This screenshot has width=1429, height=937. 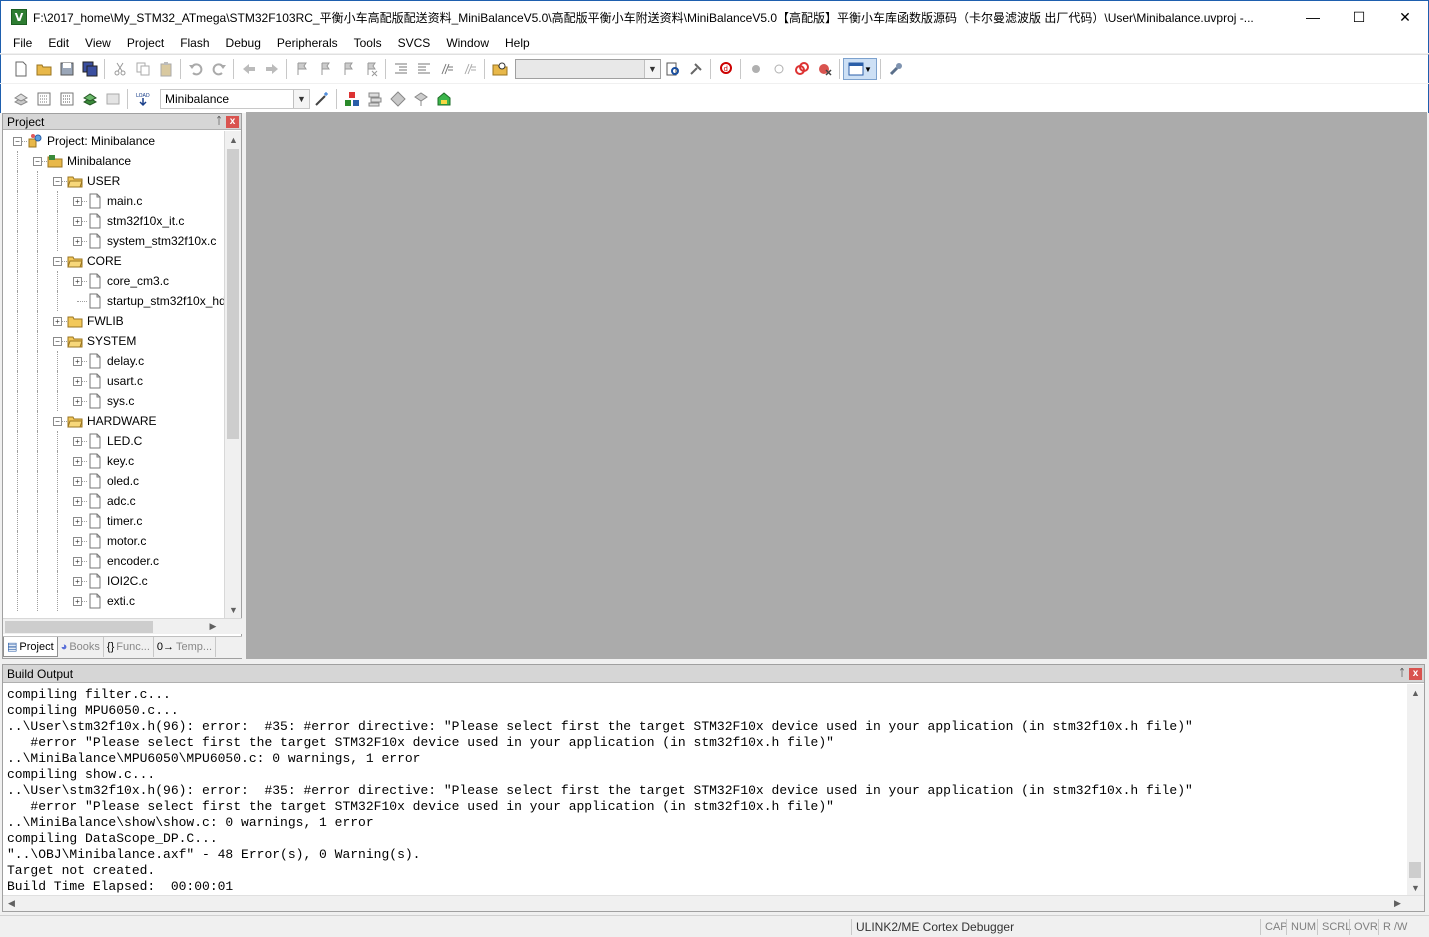 What do you see at coordinates (248, 69) in the screenshot?
I see `navigate-back-button` at bounding box center [248, 69].